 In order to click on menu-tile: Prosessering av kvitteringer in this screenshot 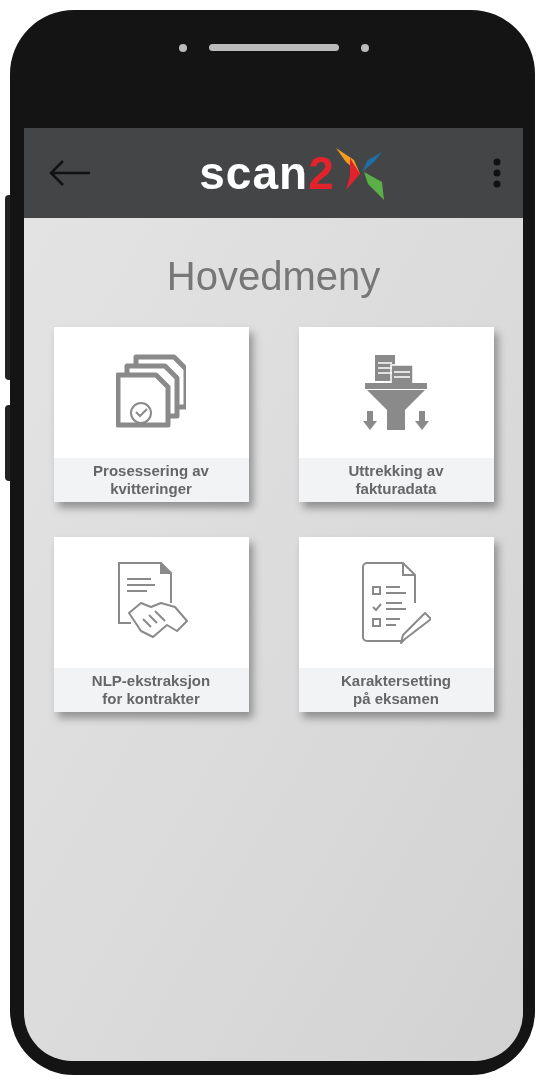, I will do `click(151, 414)`.